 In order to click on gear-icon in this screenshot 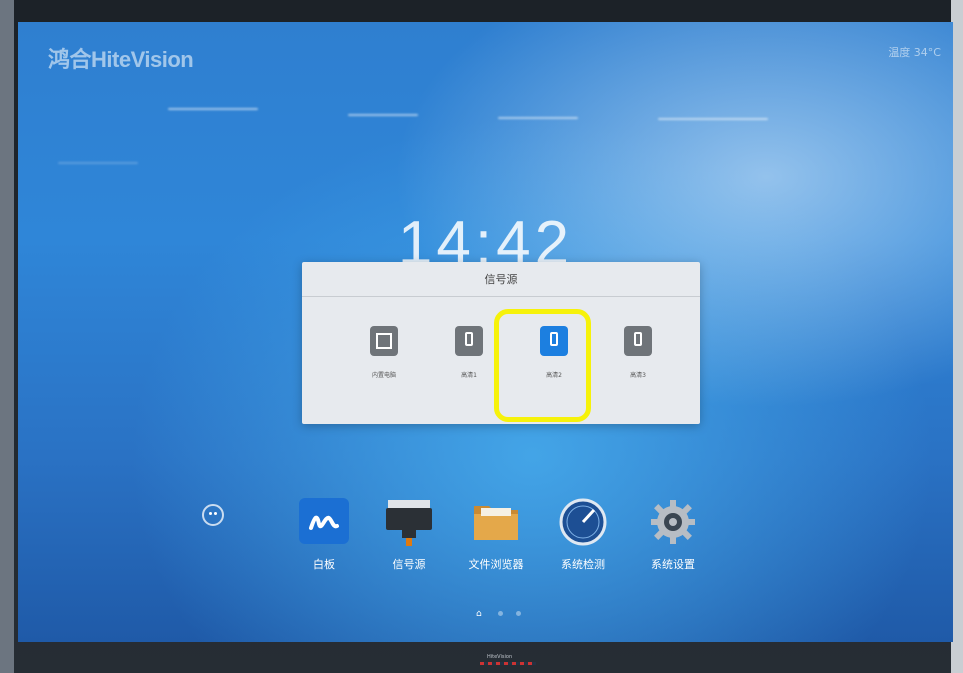, I will do `click(673, 521)`.